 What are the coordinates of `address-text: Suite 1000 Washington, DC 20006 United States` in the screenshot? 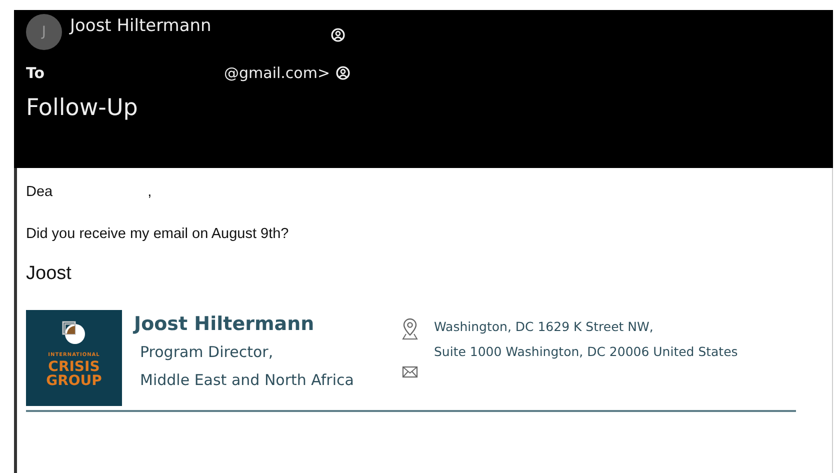 It's located at (586, 351).